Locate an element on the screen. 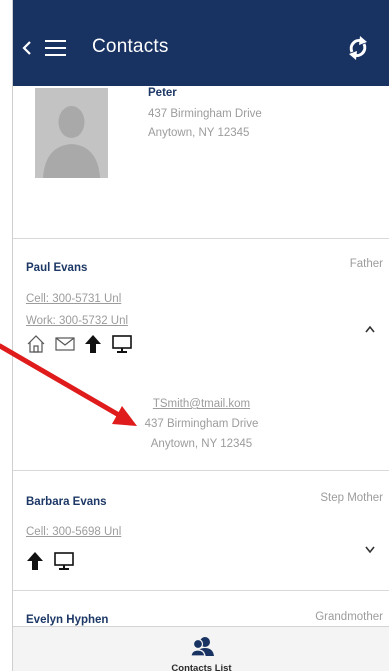 The height and width of the screenshot is (671, 389). contacts-group-icon is located at coordinates (203, 646).